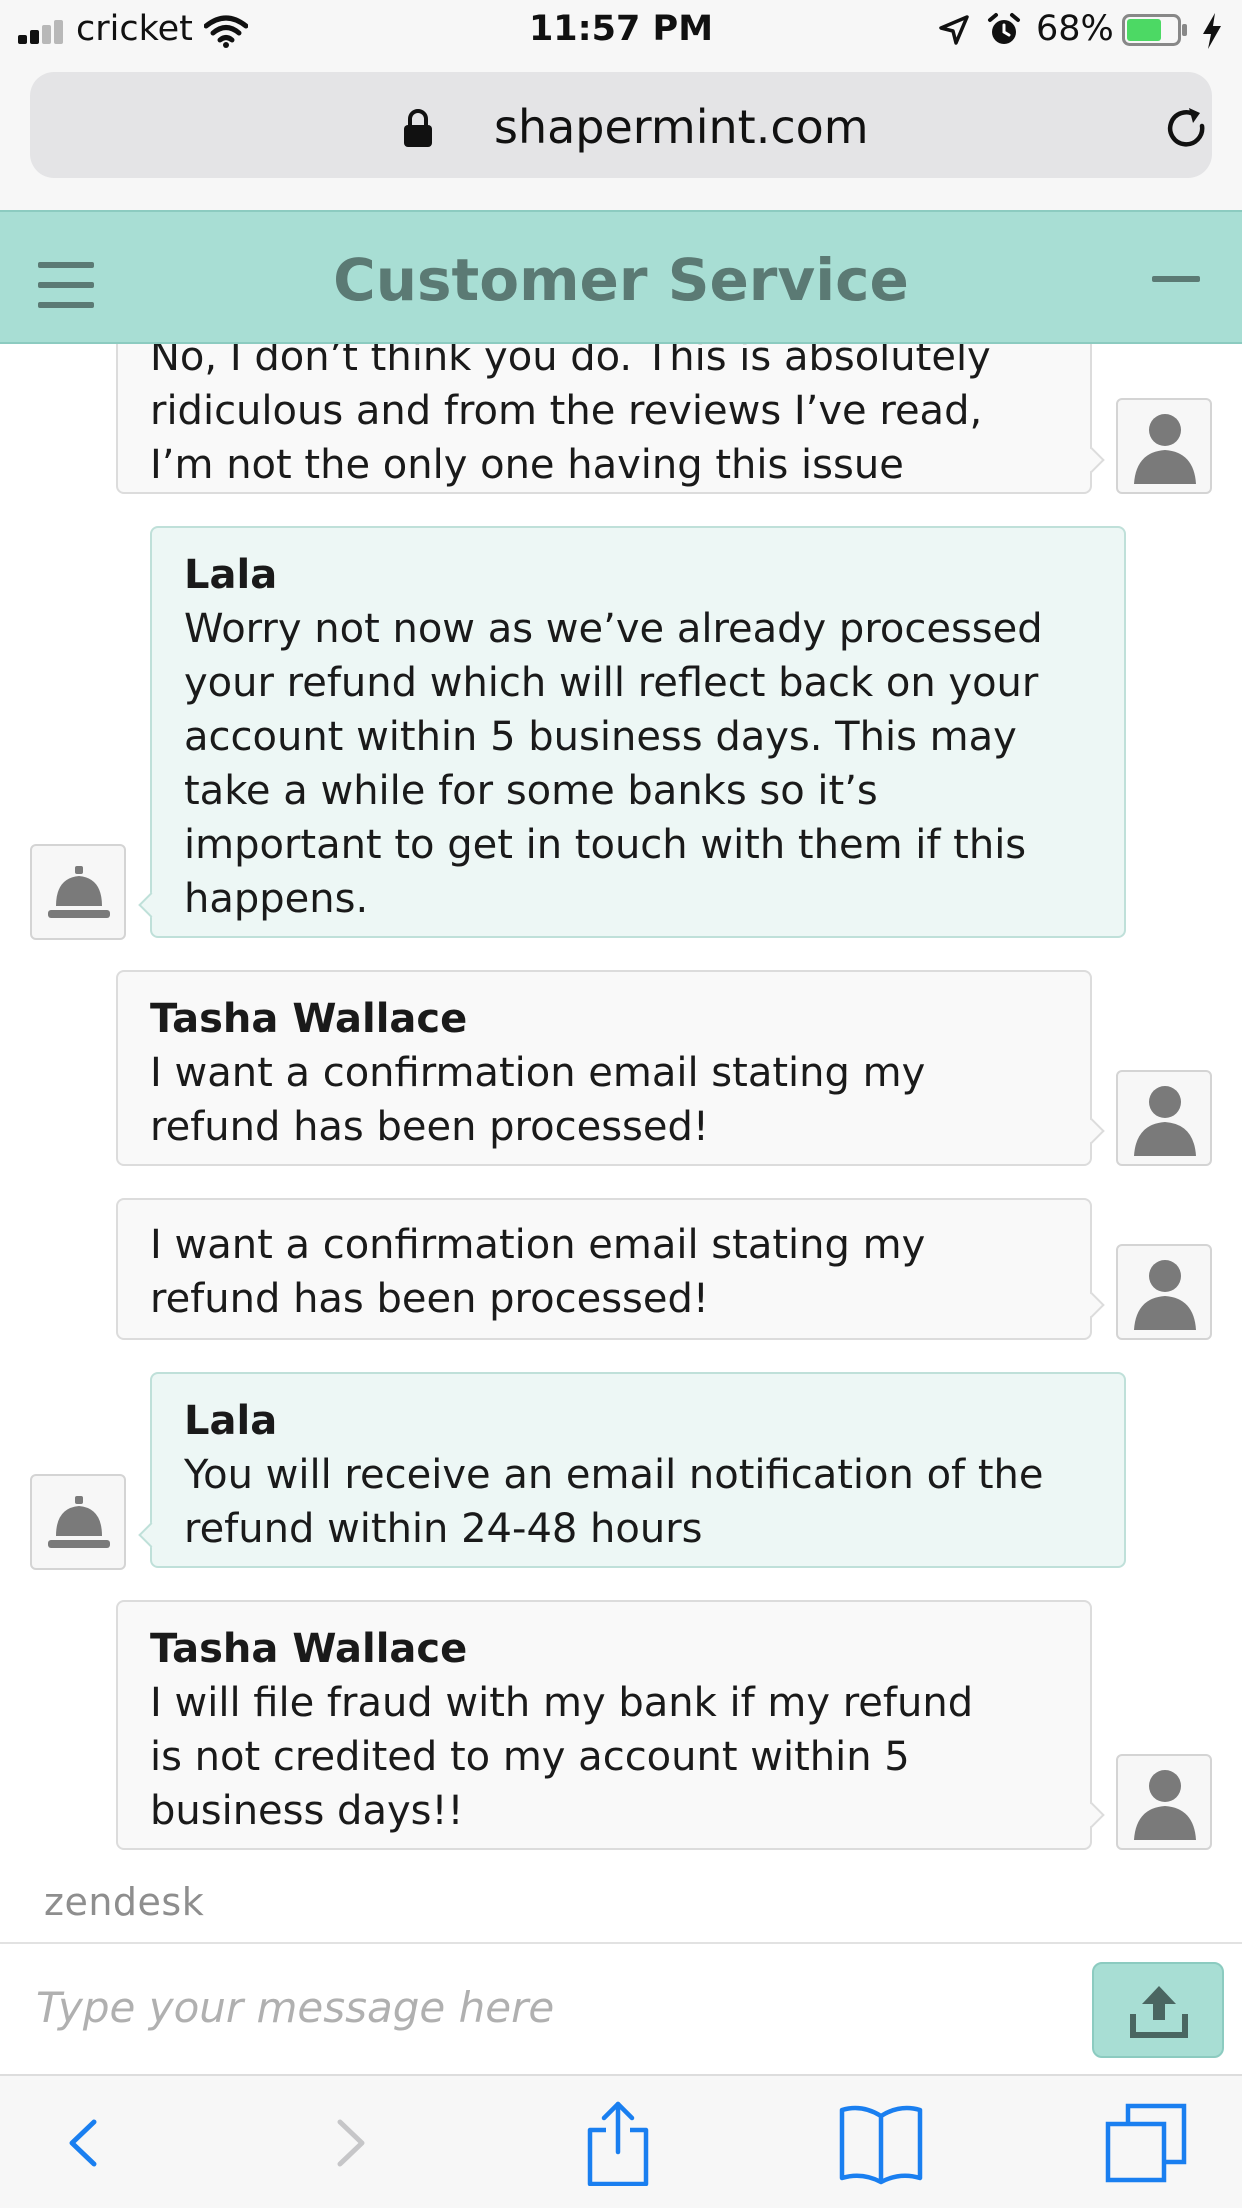  Describe the element at coordinates (621, 32) in the screenshot. I see `status-bar: cricket 11:57 PM 68%` at that location.